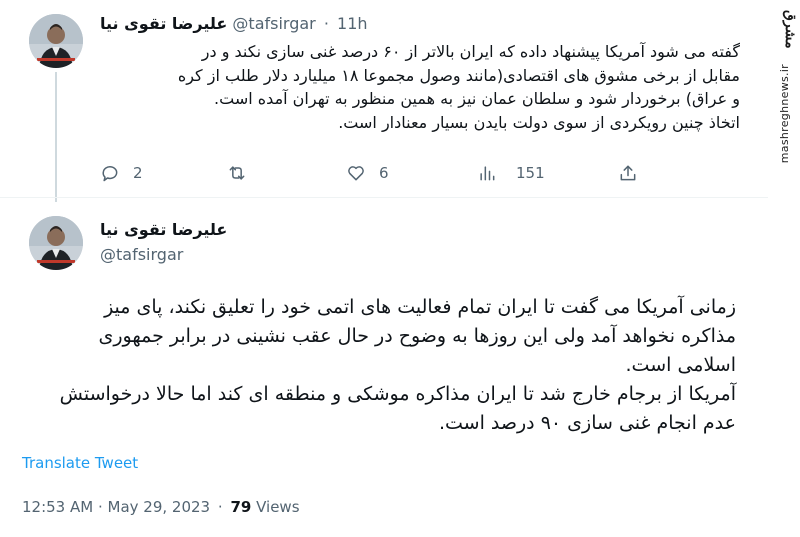 This screenshot has height=537, width=800. I want to click on reply-icon, so click(110, 174).